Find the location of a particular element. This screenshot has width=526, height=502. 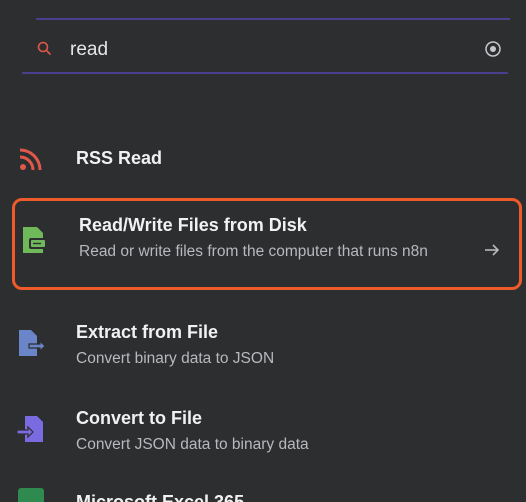

result-item-rss-read: RSS Read is located at coordinates (267, 160).